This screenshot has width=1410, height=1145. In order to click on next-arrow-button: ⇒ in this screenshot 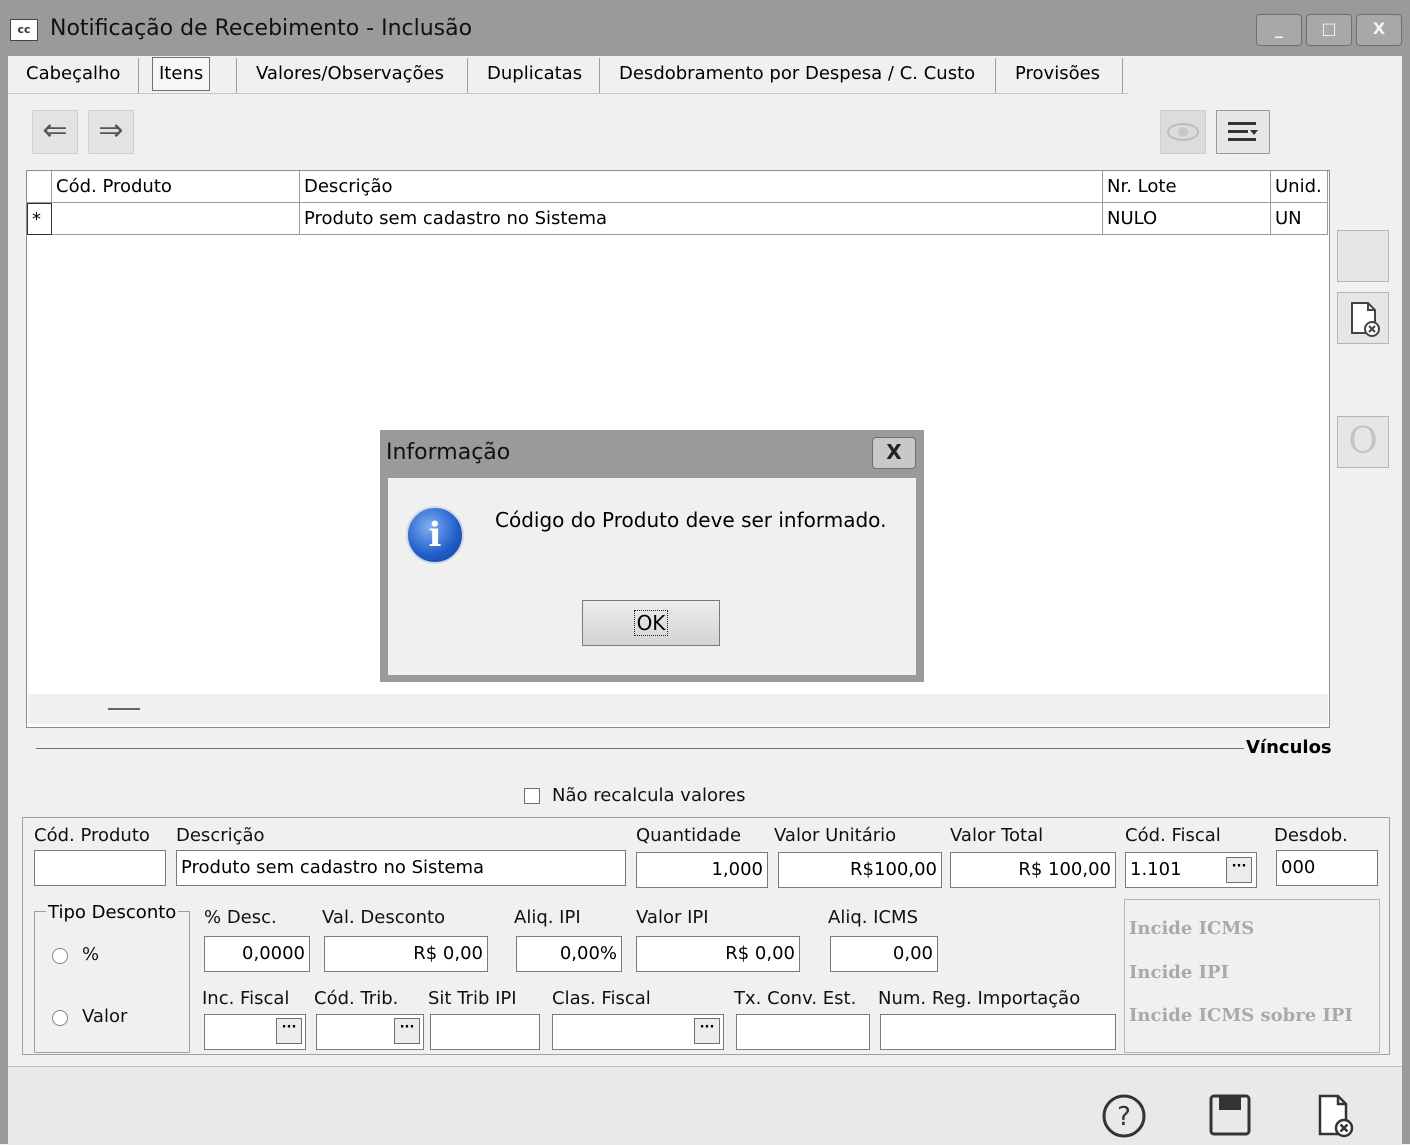, I will do `click(111, 132)`.